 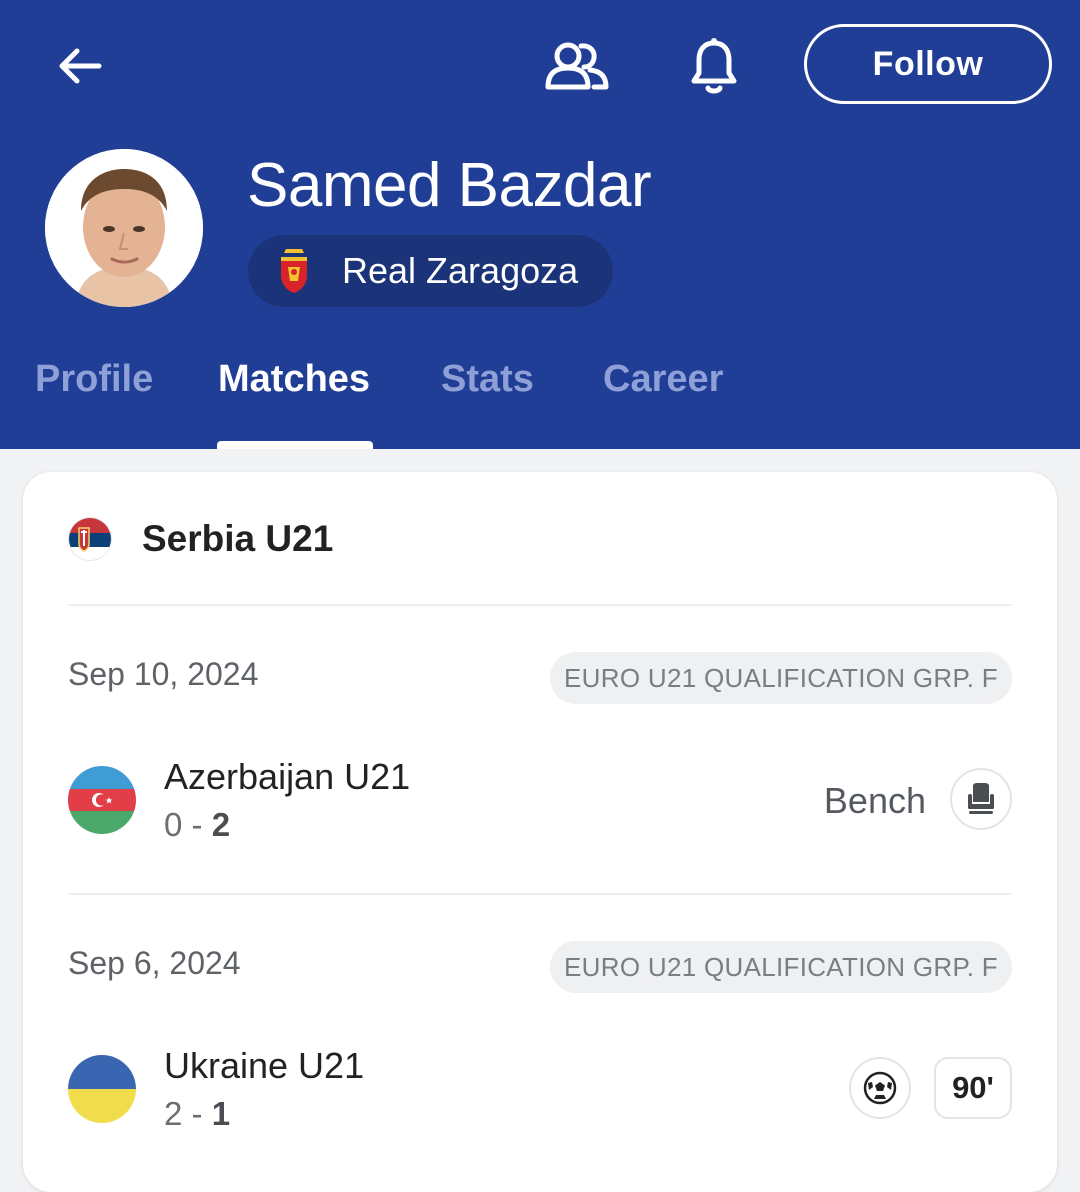 What do you see at coordinates (94, 379) in the screenshot?
I see `tab-profile: Profile` at bounding box center [94, 379].